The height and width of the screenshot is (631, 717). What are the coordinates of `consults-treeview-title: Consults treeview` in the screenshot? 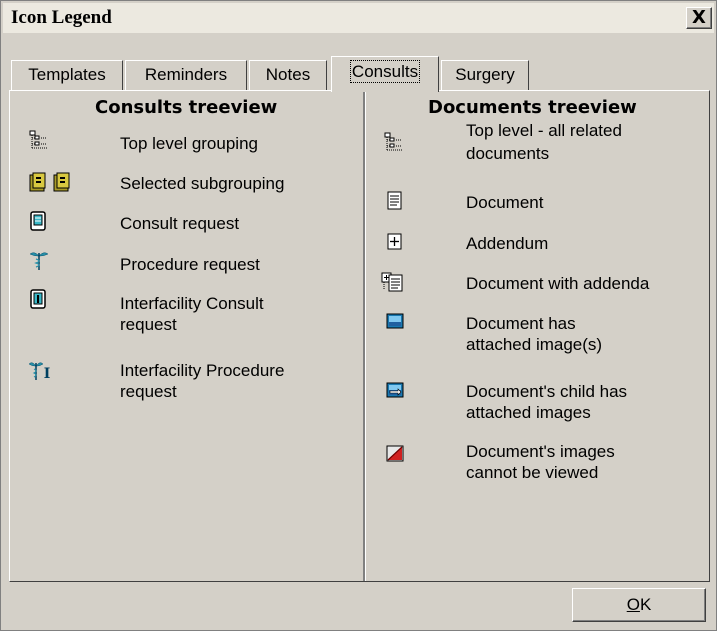 It's located at (186, 107).